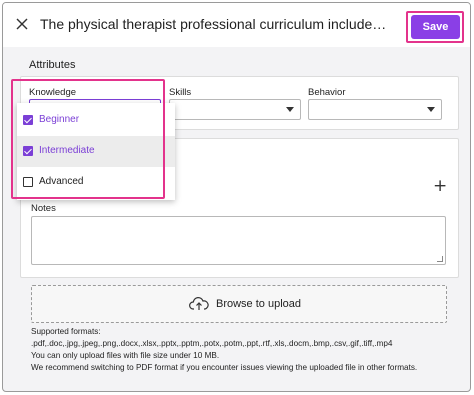 Image resolution: width=474 pixels, height=395 pixels. What do you see at coordinates (327, 92) in the screenshot?
I see `behavior-label: Behavior` at bounding box center [327, 92].